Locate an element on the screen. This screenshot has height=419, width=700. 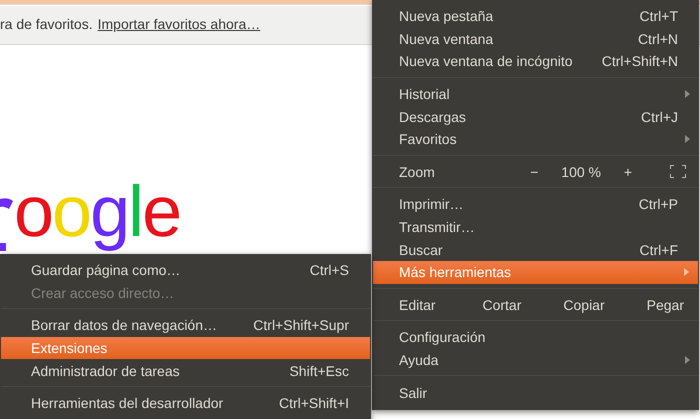
bookmark-bar-text: ra de favoritos. is located at coordinates (46, 24).